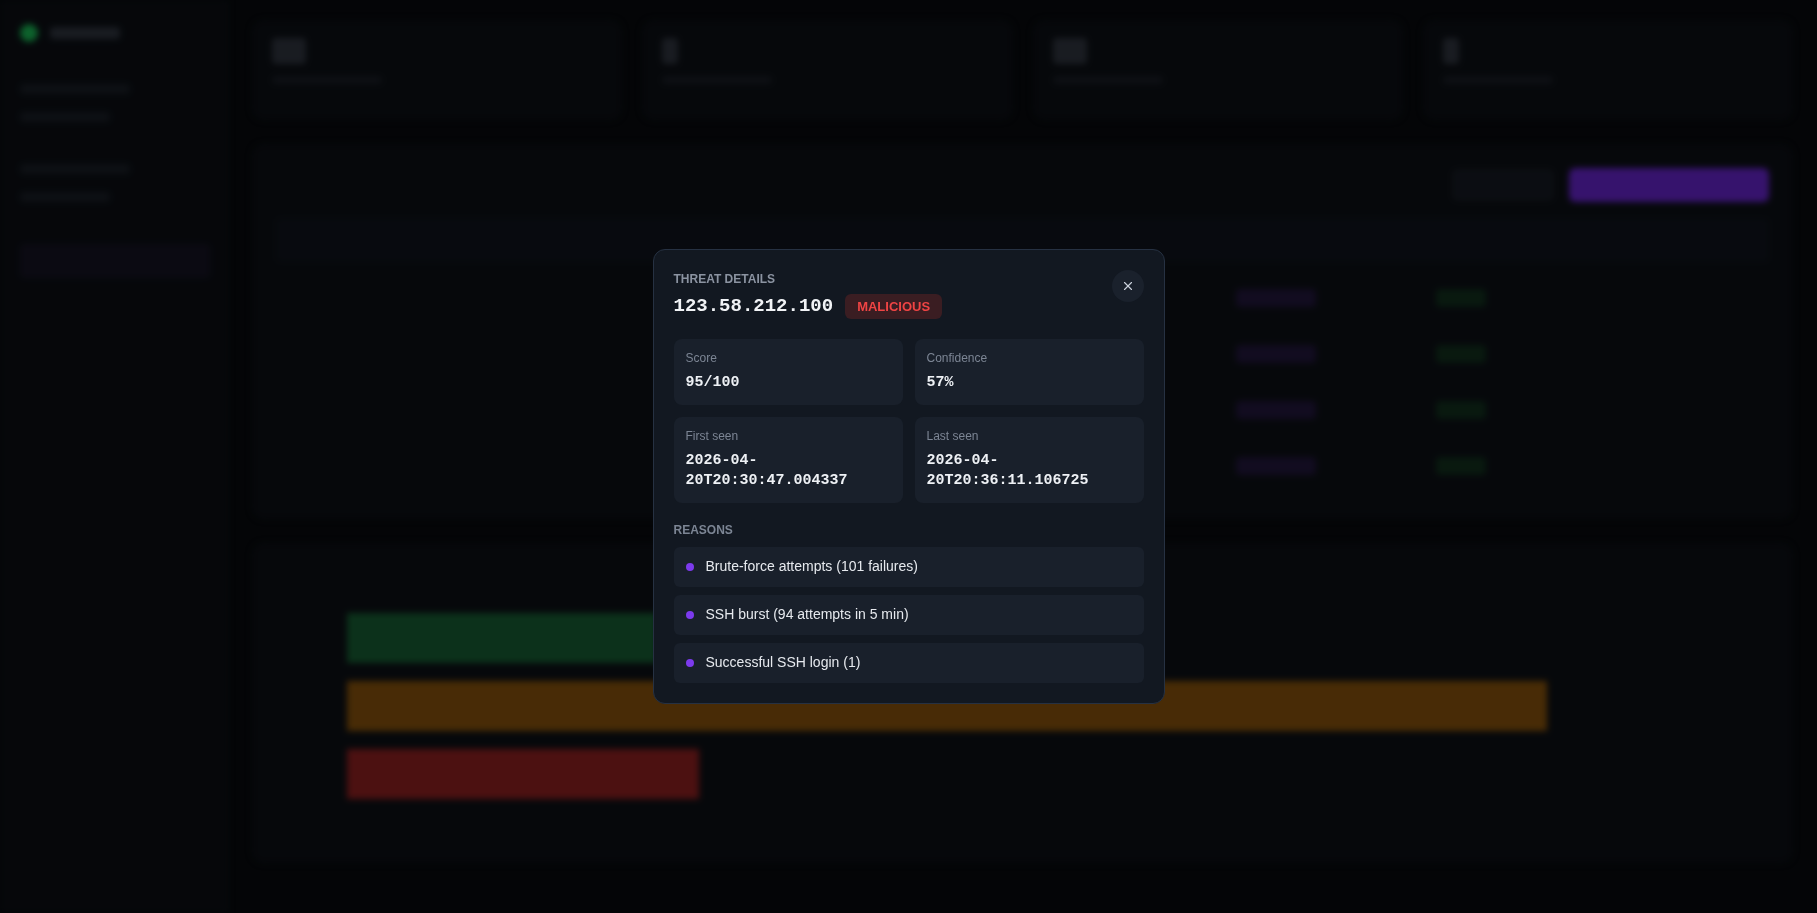  I want to click on dialog-heading: THREAT DETAILS, so click(725, 279).